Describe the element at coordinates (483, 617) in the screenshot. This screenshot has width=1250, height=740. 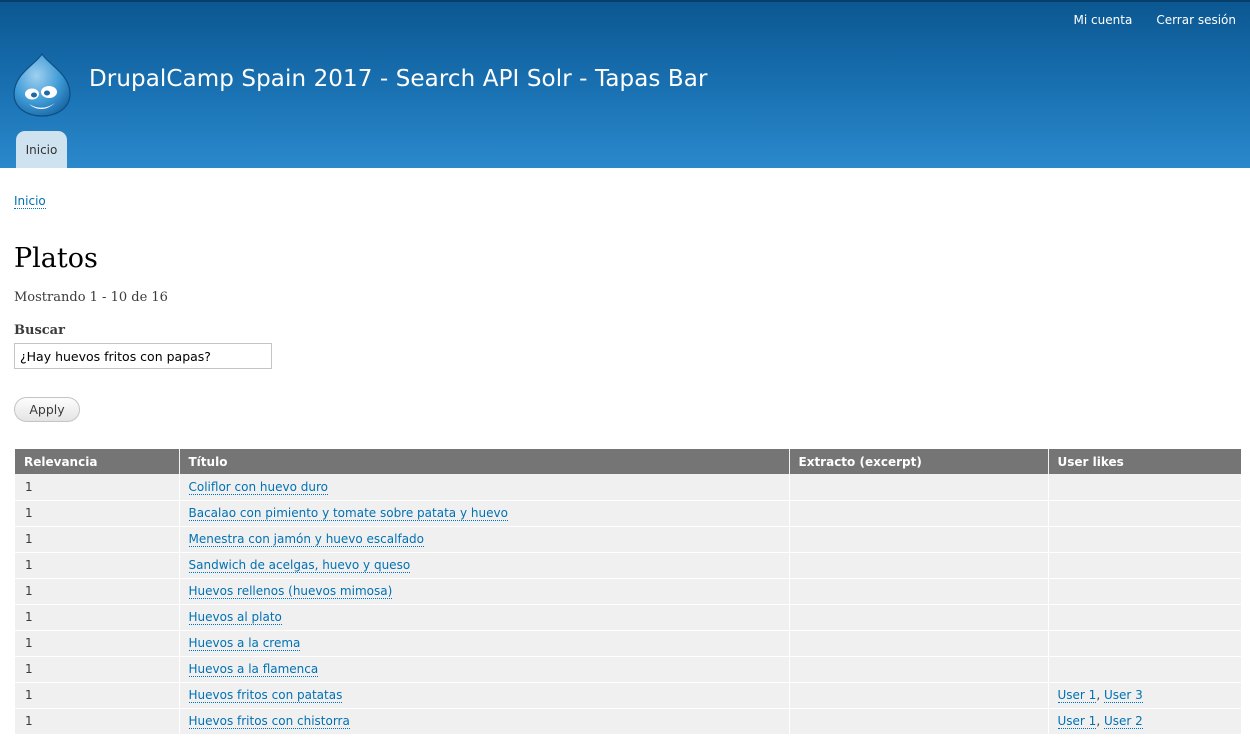
I see `title-cell: Huevos al plato` at that location.